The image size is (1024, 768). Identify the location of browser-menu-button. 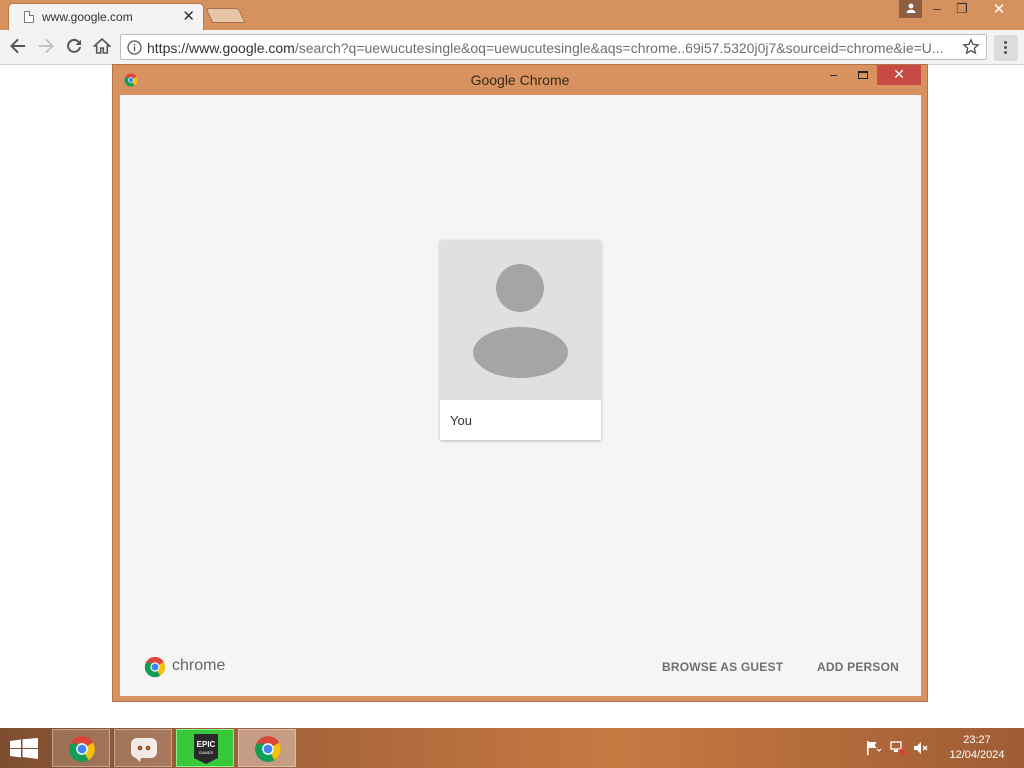
(1006, 48).